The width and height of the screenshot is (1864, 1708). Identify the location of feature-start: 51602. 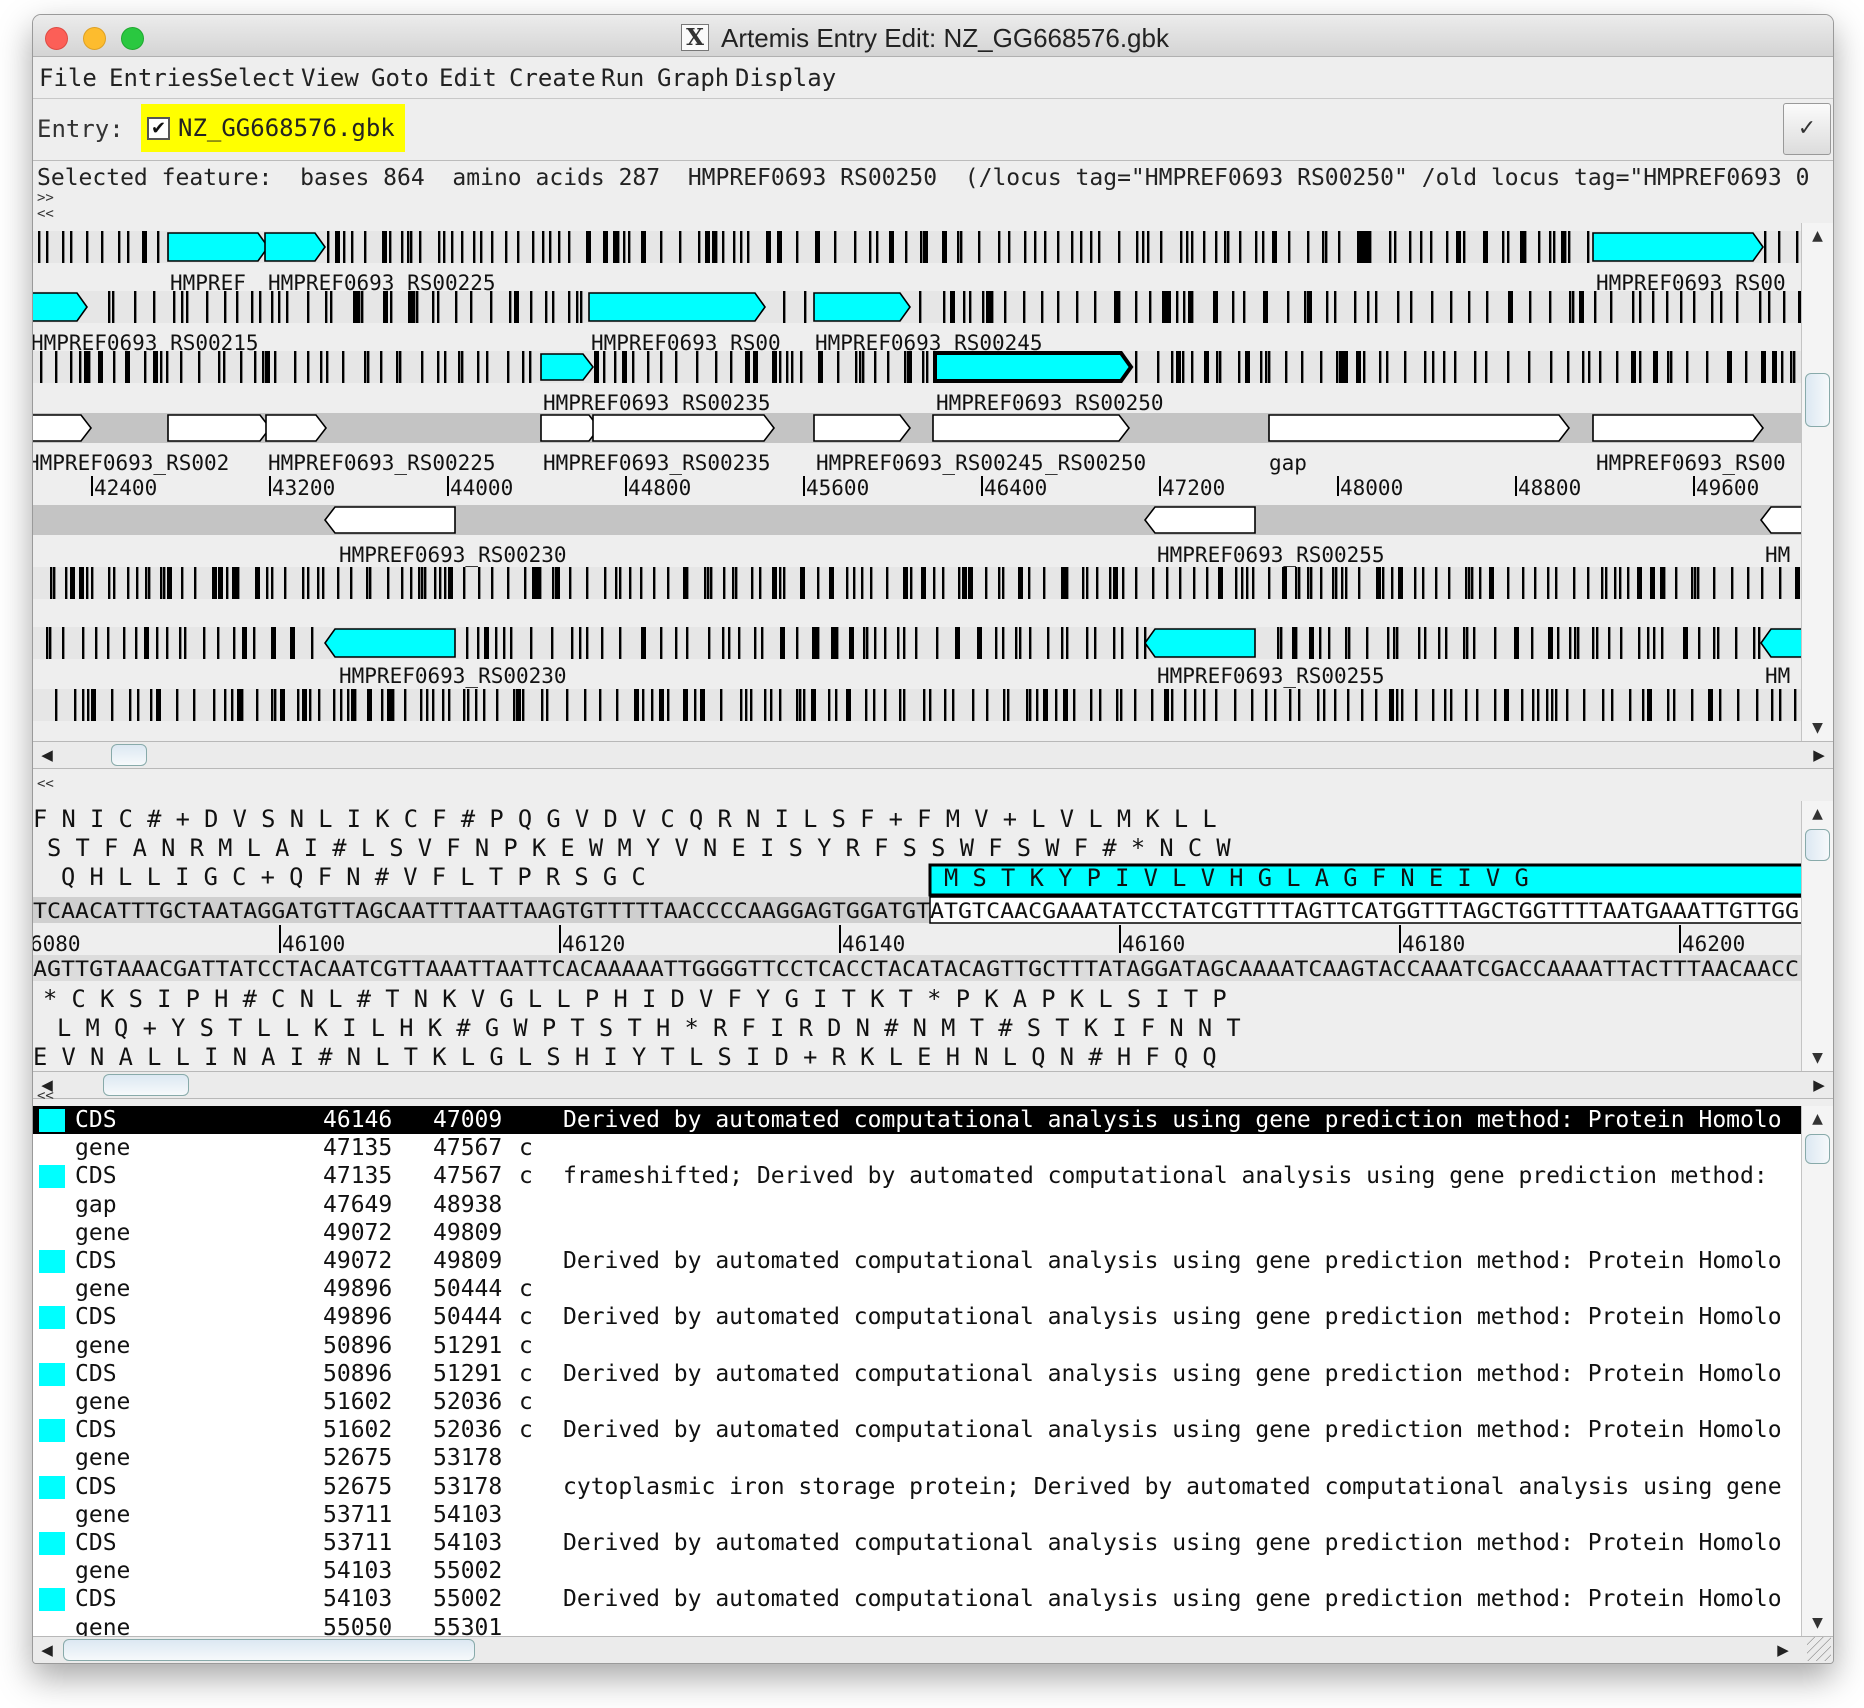
(358, 1430).